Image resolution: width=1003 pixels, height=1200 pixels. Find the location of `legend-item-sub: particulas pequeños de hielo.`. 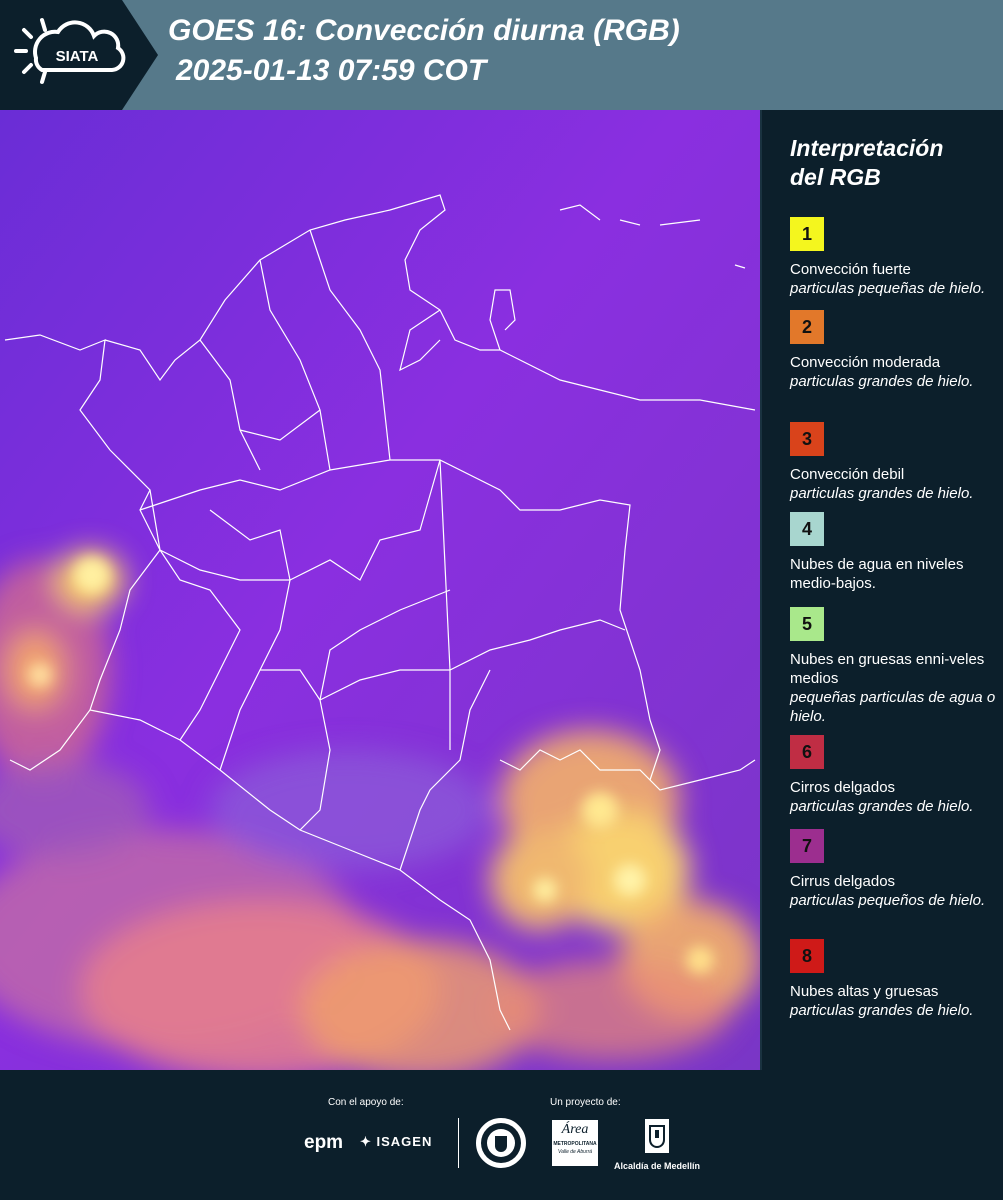

legend-item-sub: particulas pequeños de hielo. is located at coordinates (888, 900).